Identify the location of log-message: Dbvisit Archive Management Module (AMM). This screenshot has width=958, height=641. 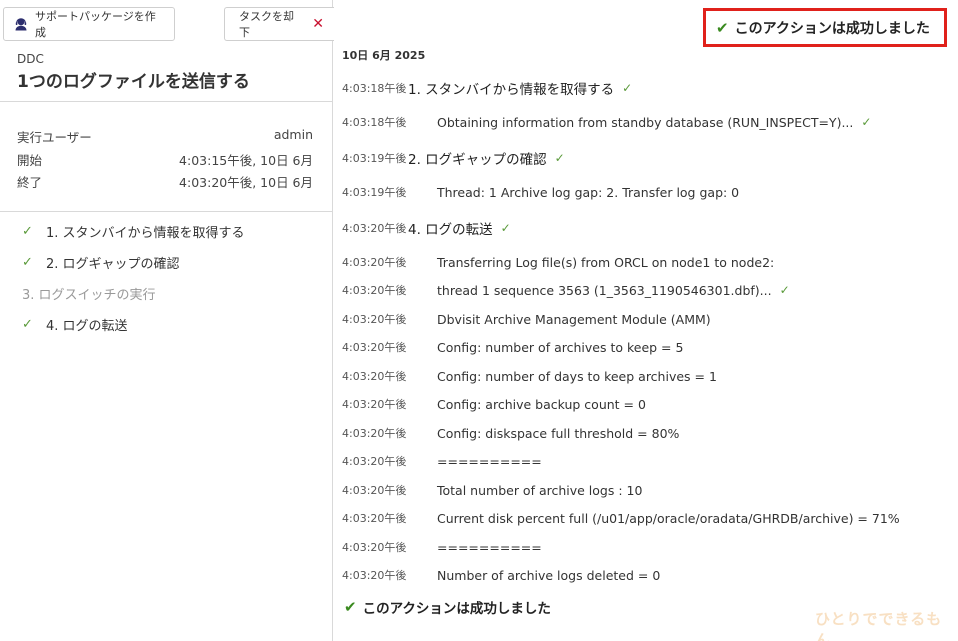
(574, 319).